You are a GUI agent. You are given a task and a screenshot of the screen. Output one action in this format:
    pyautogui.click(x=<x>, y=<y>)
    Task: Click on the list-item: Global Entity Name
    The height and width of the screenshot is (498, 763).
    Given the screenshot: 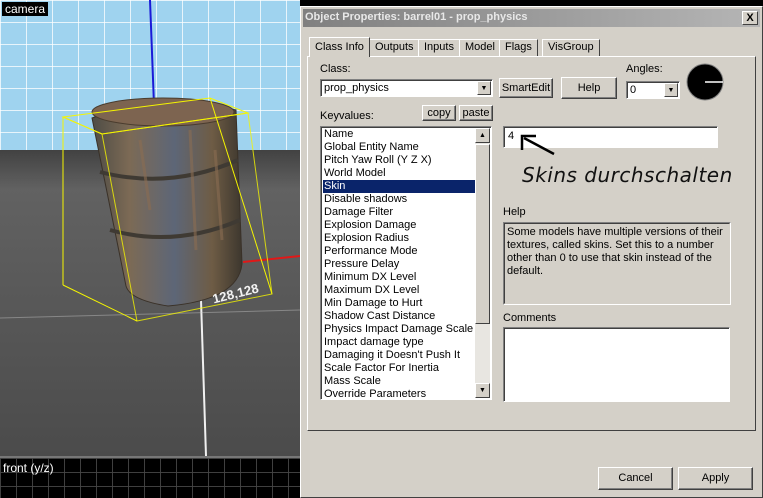 What is the action you would take?
    pyautogui.click(x=400, y=147)
    